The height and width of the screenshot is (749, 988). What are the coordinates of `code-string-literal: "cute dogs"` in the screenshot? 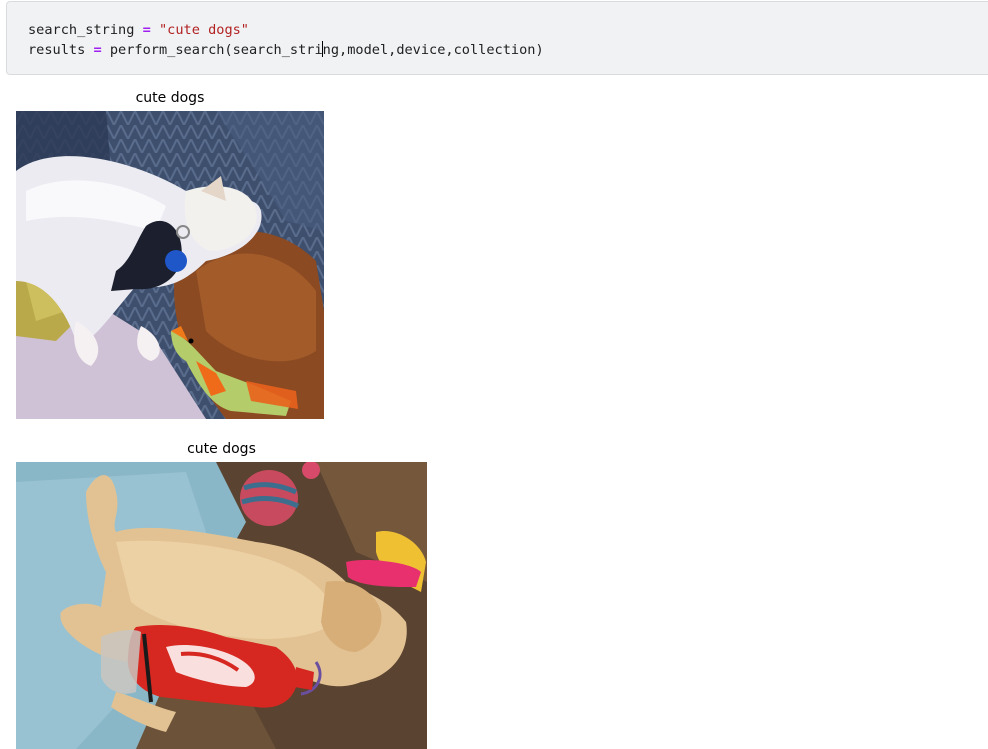 It's located at (203, 30).